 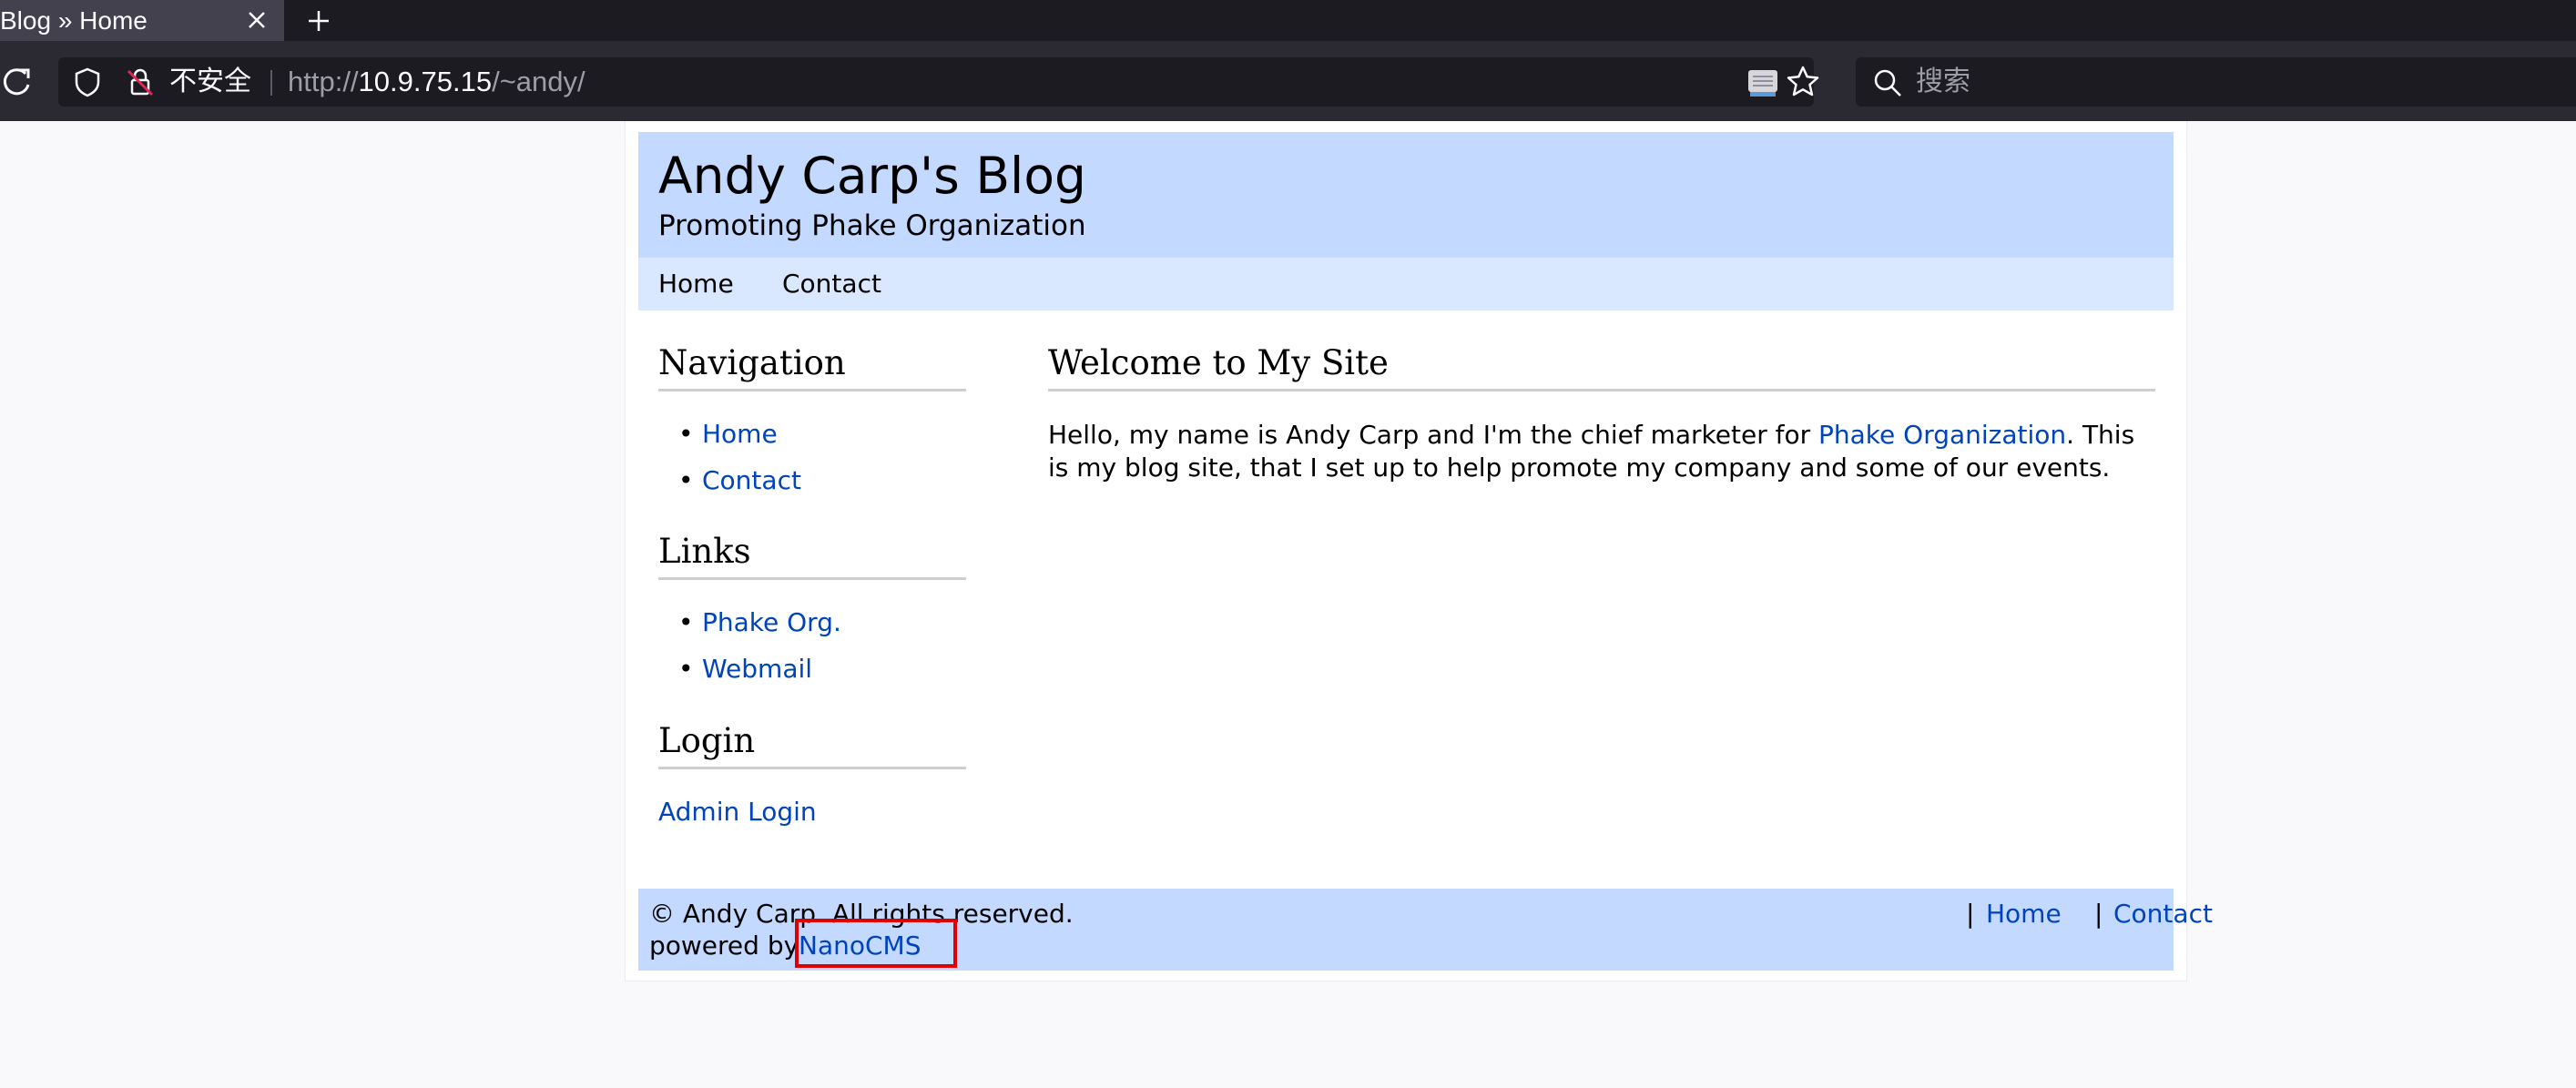 I want to click on search-bar: 搜索, so click(x=2216, y=82).